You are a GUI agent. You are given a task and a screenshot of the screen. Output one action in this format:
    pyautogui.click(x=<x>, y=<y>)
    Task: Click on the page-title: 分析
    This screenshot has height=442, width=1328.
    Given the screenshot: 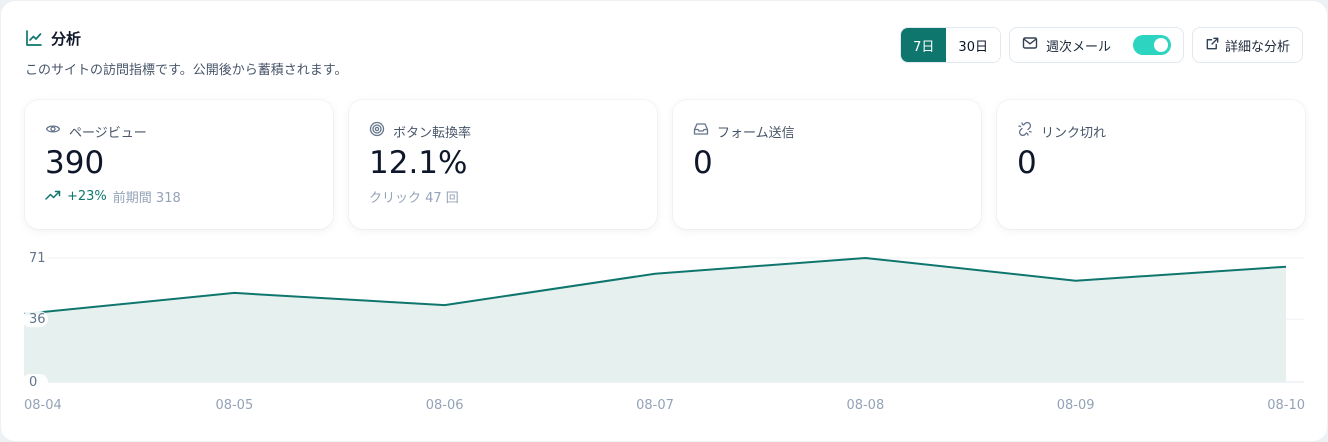 What is the action you would take?
    pyautogui.click(x=66, y=38)
    